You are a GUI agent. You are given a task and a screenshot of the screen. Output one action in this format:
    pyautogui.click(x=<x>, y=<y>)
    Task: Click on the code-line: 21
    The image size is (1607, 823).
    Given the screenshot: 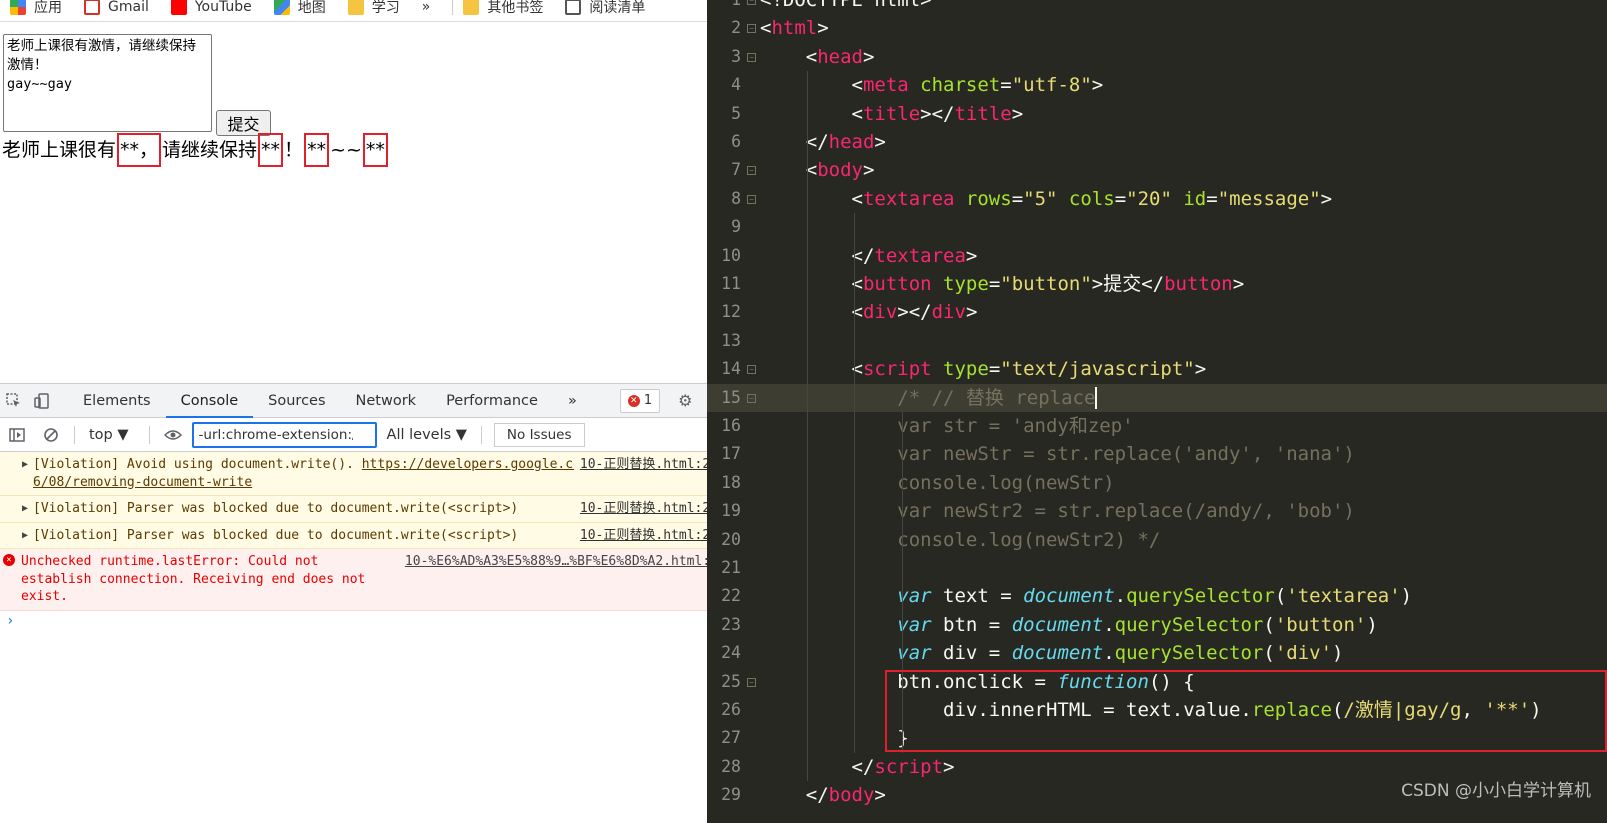 What is the action you would take?
    pyautogui.click(x=1157, y=568)
    